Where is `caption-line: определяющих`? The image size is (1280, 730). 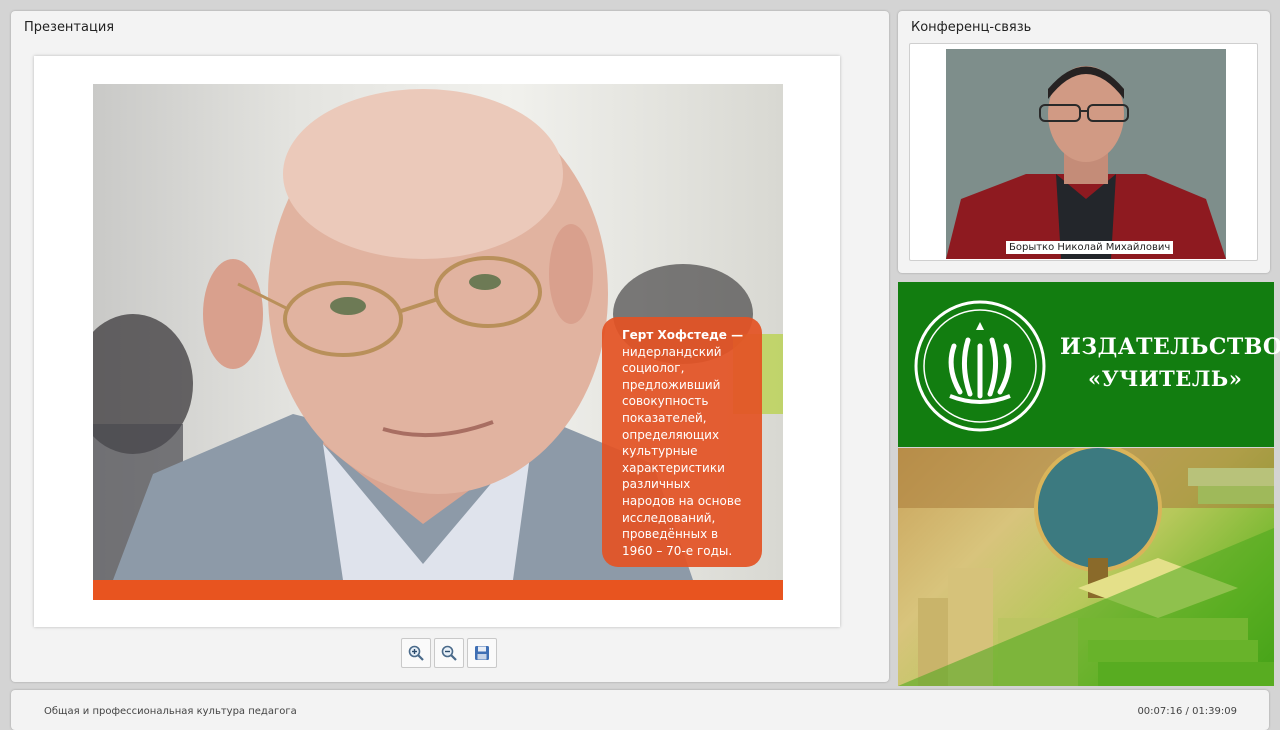
caption-line: определяющих is located at coordinates (671, 434).